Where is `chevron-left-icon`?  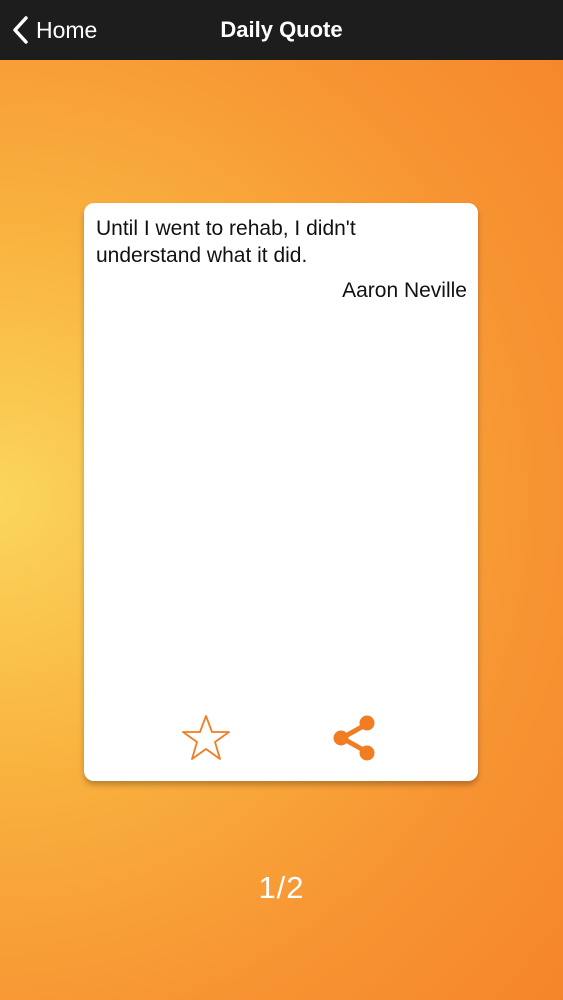 chevron-left-icon is located at coordinates (20, 30).